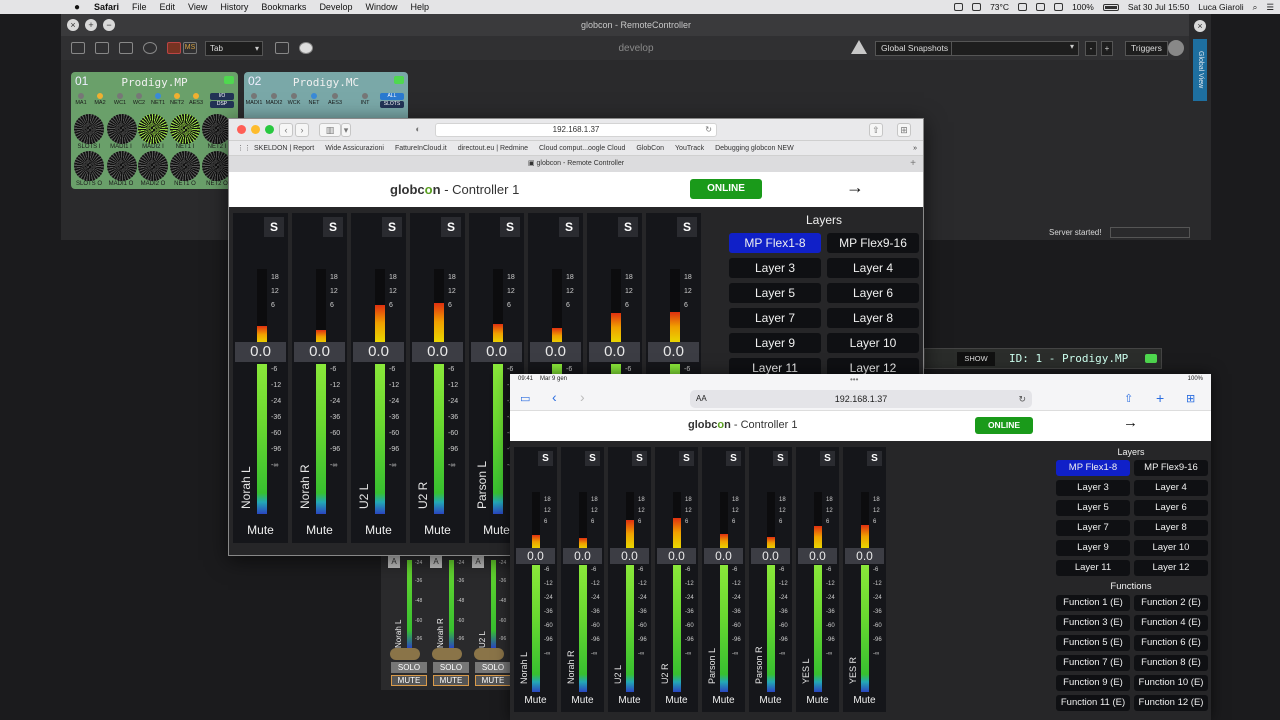  I want to click on global-snapshots-select, so click(1015, 48).